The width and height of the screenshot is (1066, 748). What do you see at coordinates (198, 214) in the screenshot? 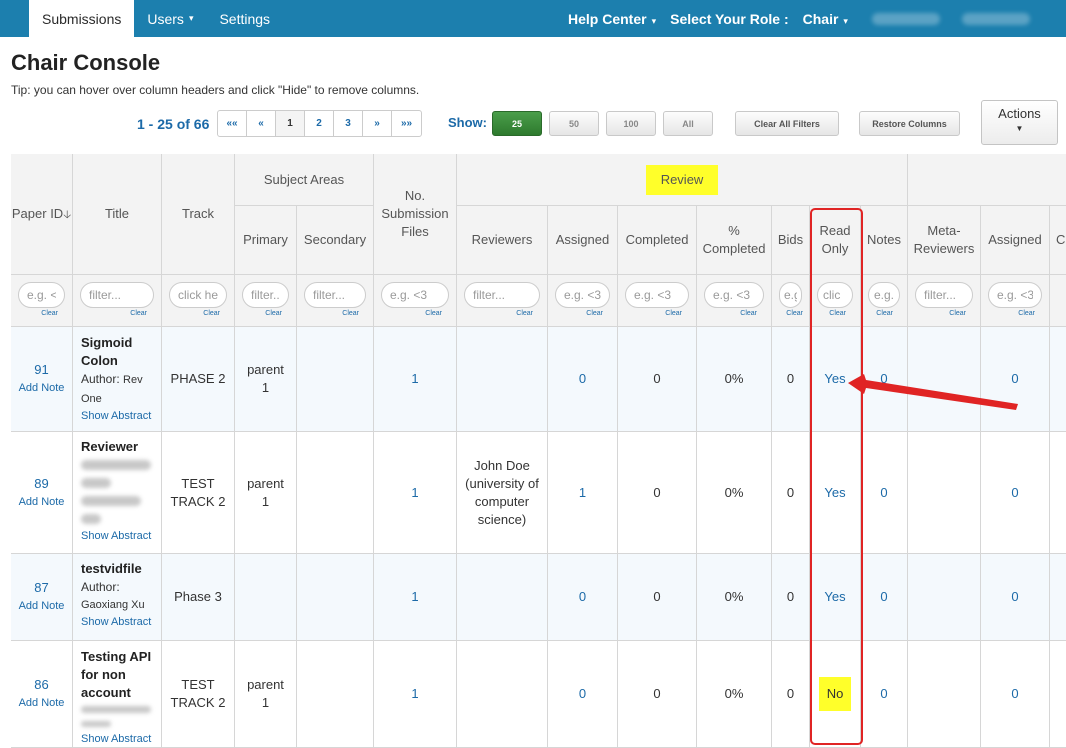
I see `header-track: Track` at bounding box center [198, 214].